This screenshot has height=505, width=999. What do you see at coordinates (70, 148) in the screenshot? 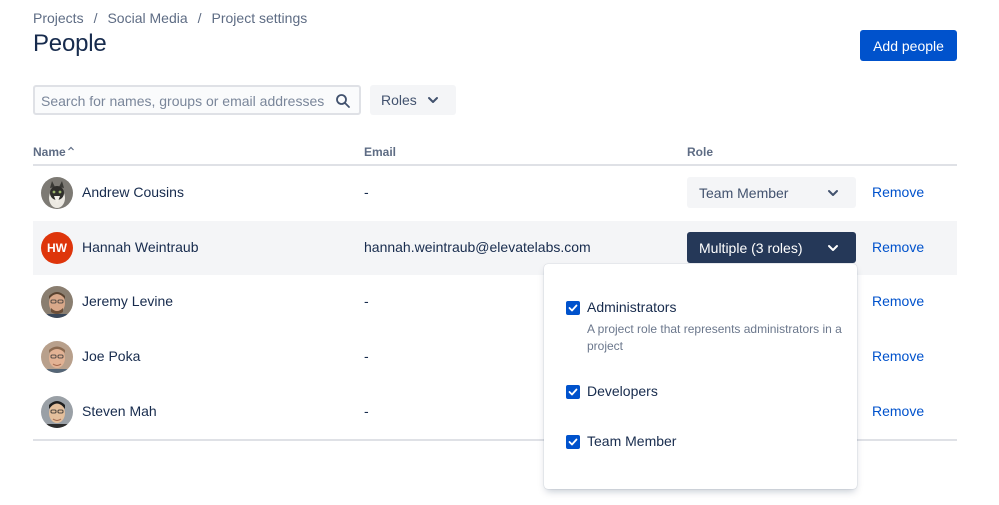
I see `sort-ascending-icon` at bounding box center [70, 148].